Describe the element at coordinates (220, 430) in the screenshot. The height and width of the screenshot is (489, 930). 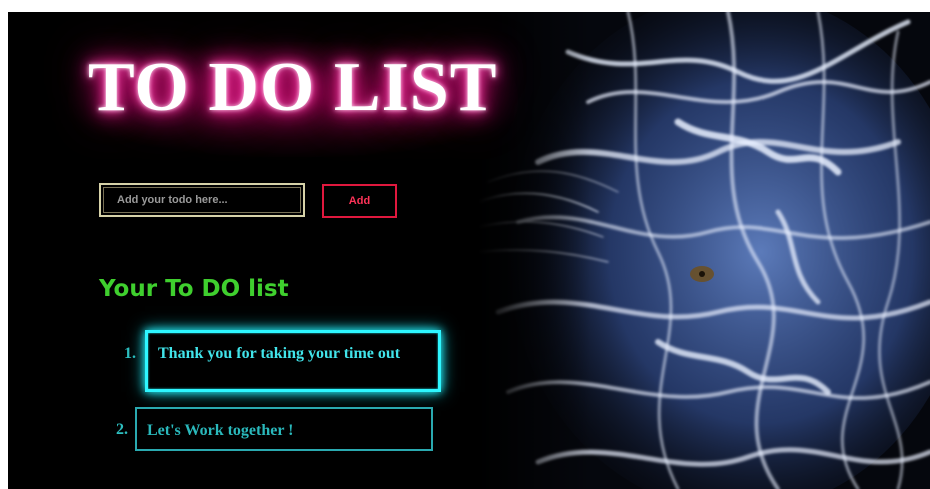
I see `list-item-text: Let's Work together !` at that location.